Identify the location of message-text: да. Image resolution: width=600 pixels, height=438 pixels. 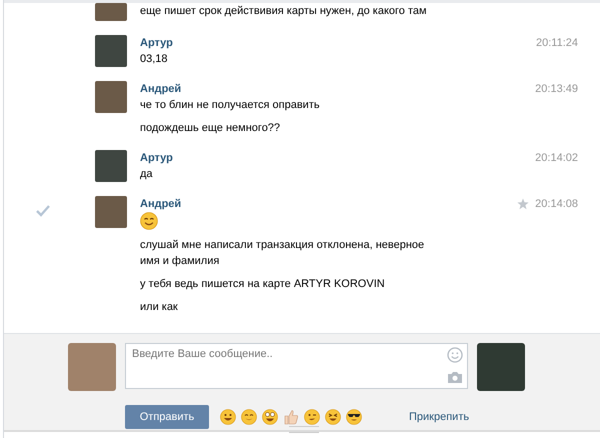
(147, 174).